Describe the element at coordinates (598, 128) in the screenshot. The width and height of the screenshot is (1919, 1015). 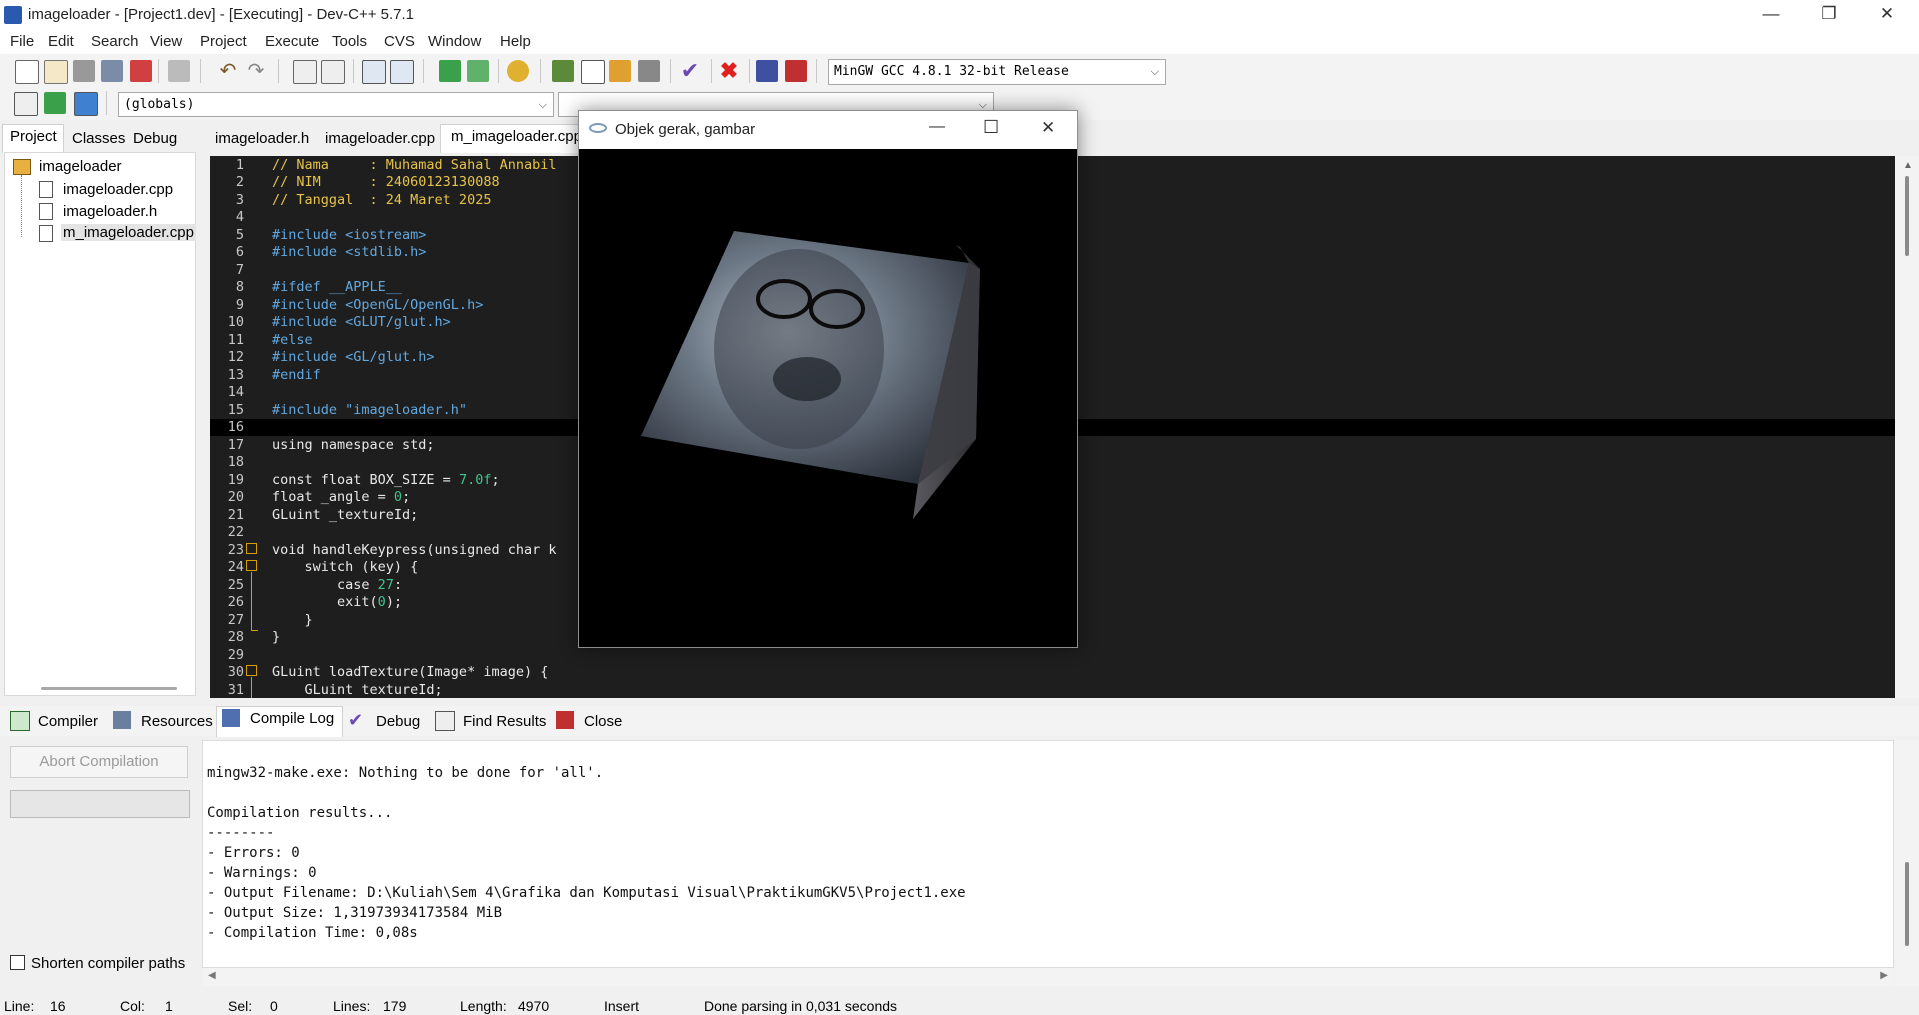
I see `glut-app-icon` at that location.